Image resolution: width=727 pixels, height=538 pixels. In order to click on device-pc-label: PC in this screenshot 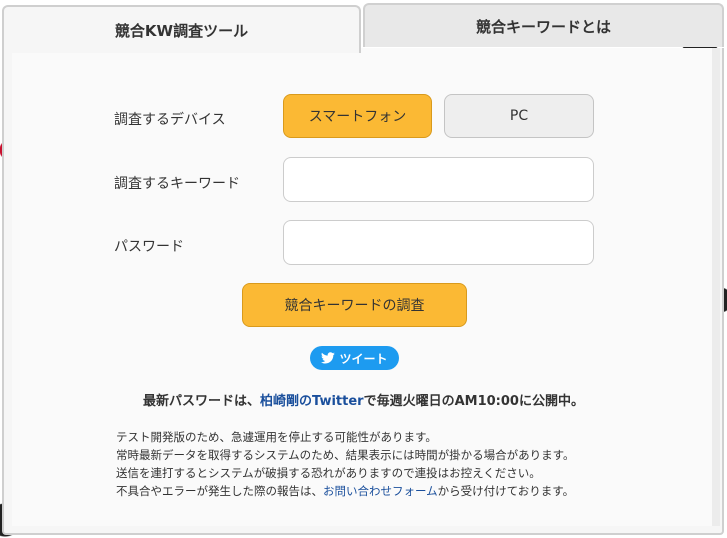, I will do `click(519, 116)`.